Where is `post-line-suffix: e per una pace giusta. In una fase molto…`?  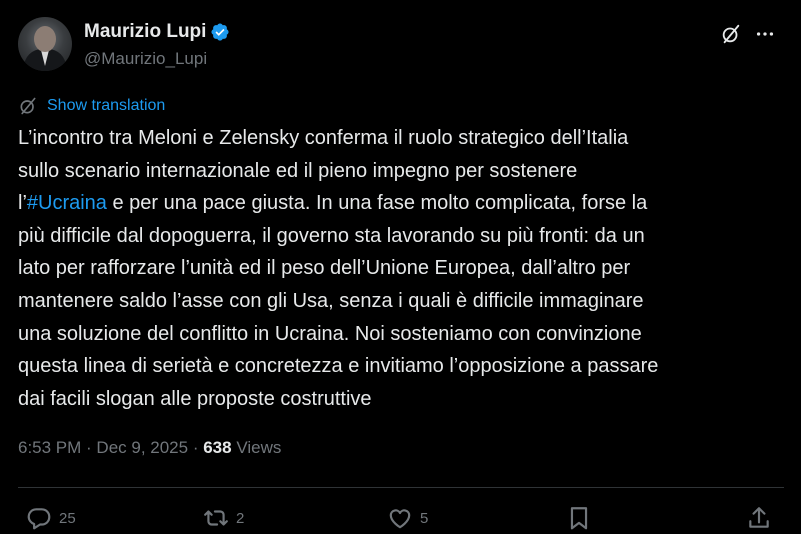
post-line-suffix: e per una pace giusta. In una fase molto… is located at coordinates (377, 203).